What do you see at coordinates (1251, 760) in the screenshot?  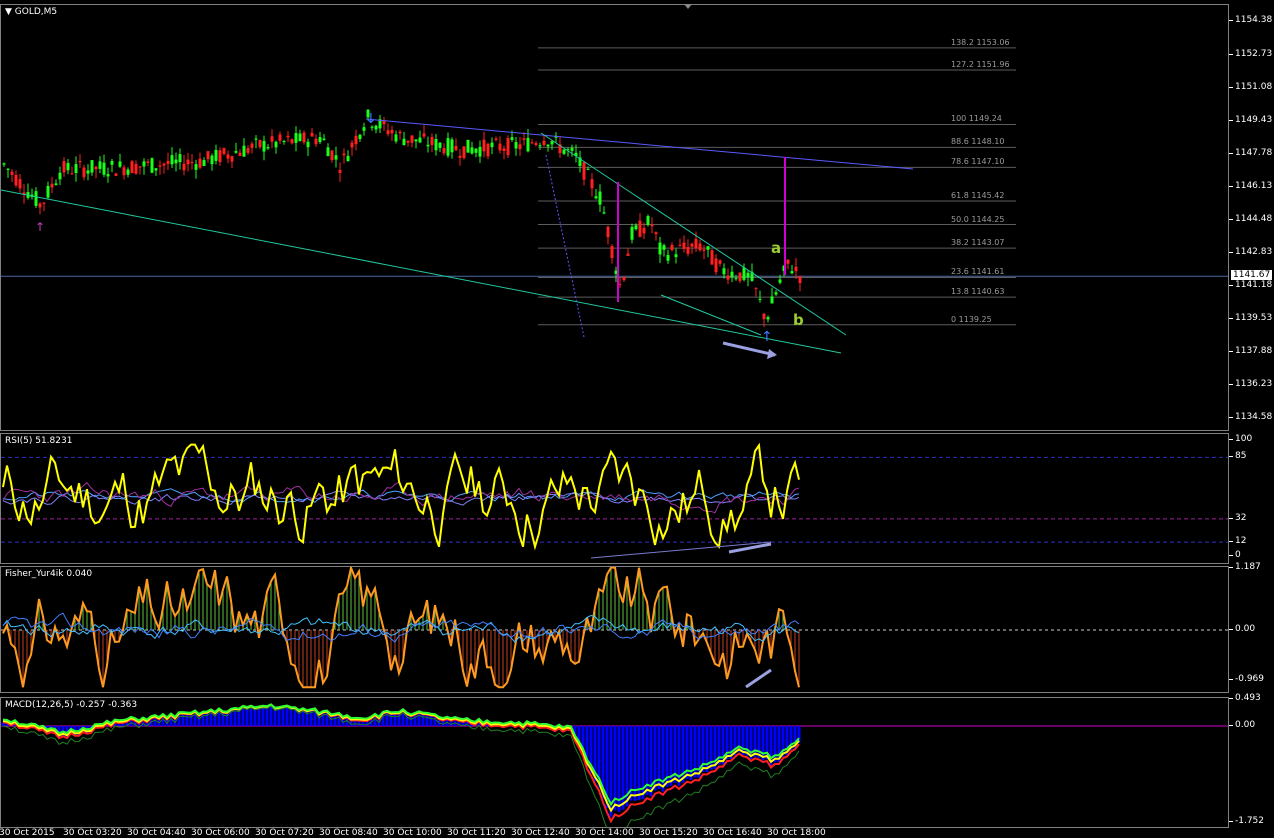 I see `macd-axis: 0.493 0.00 -1.752` at bounding box center [1251, 760].